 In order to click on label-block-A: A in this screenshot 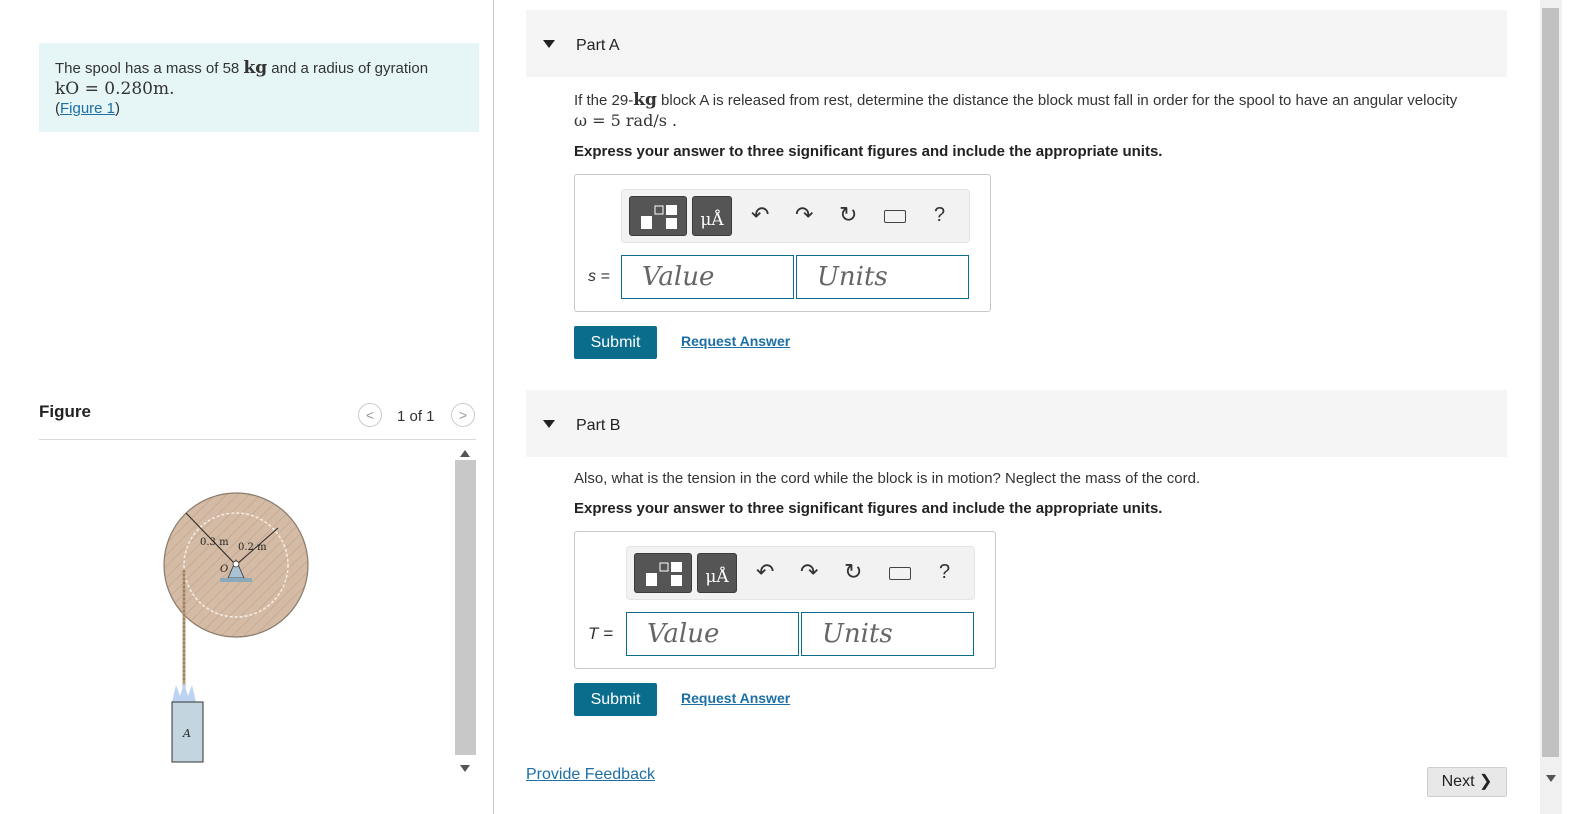, I will do `click(186, 733)`.